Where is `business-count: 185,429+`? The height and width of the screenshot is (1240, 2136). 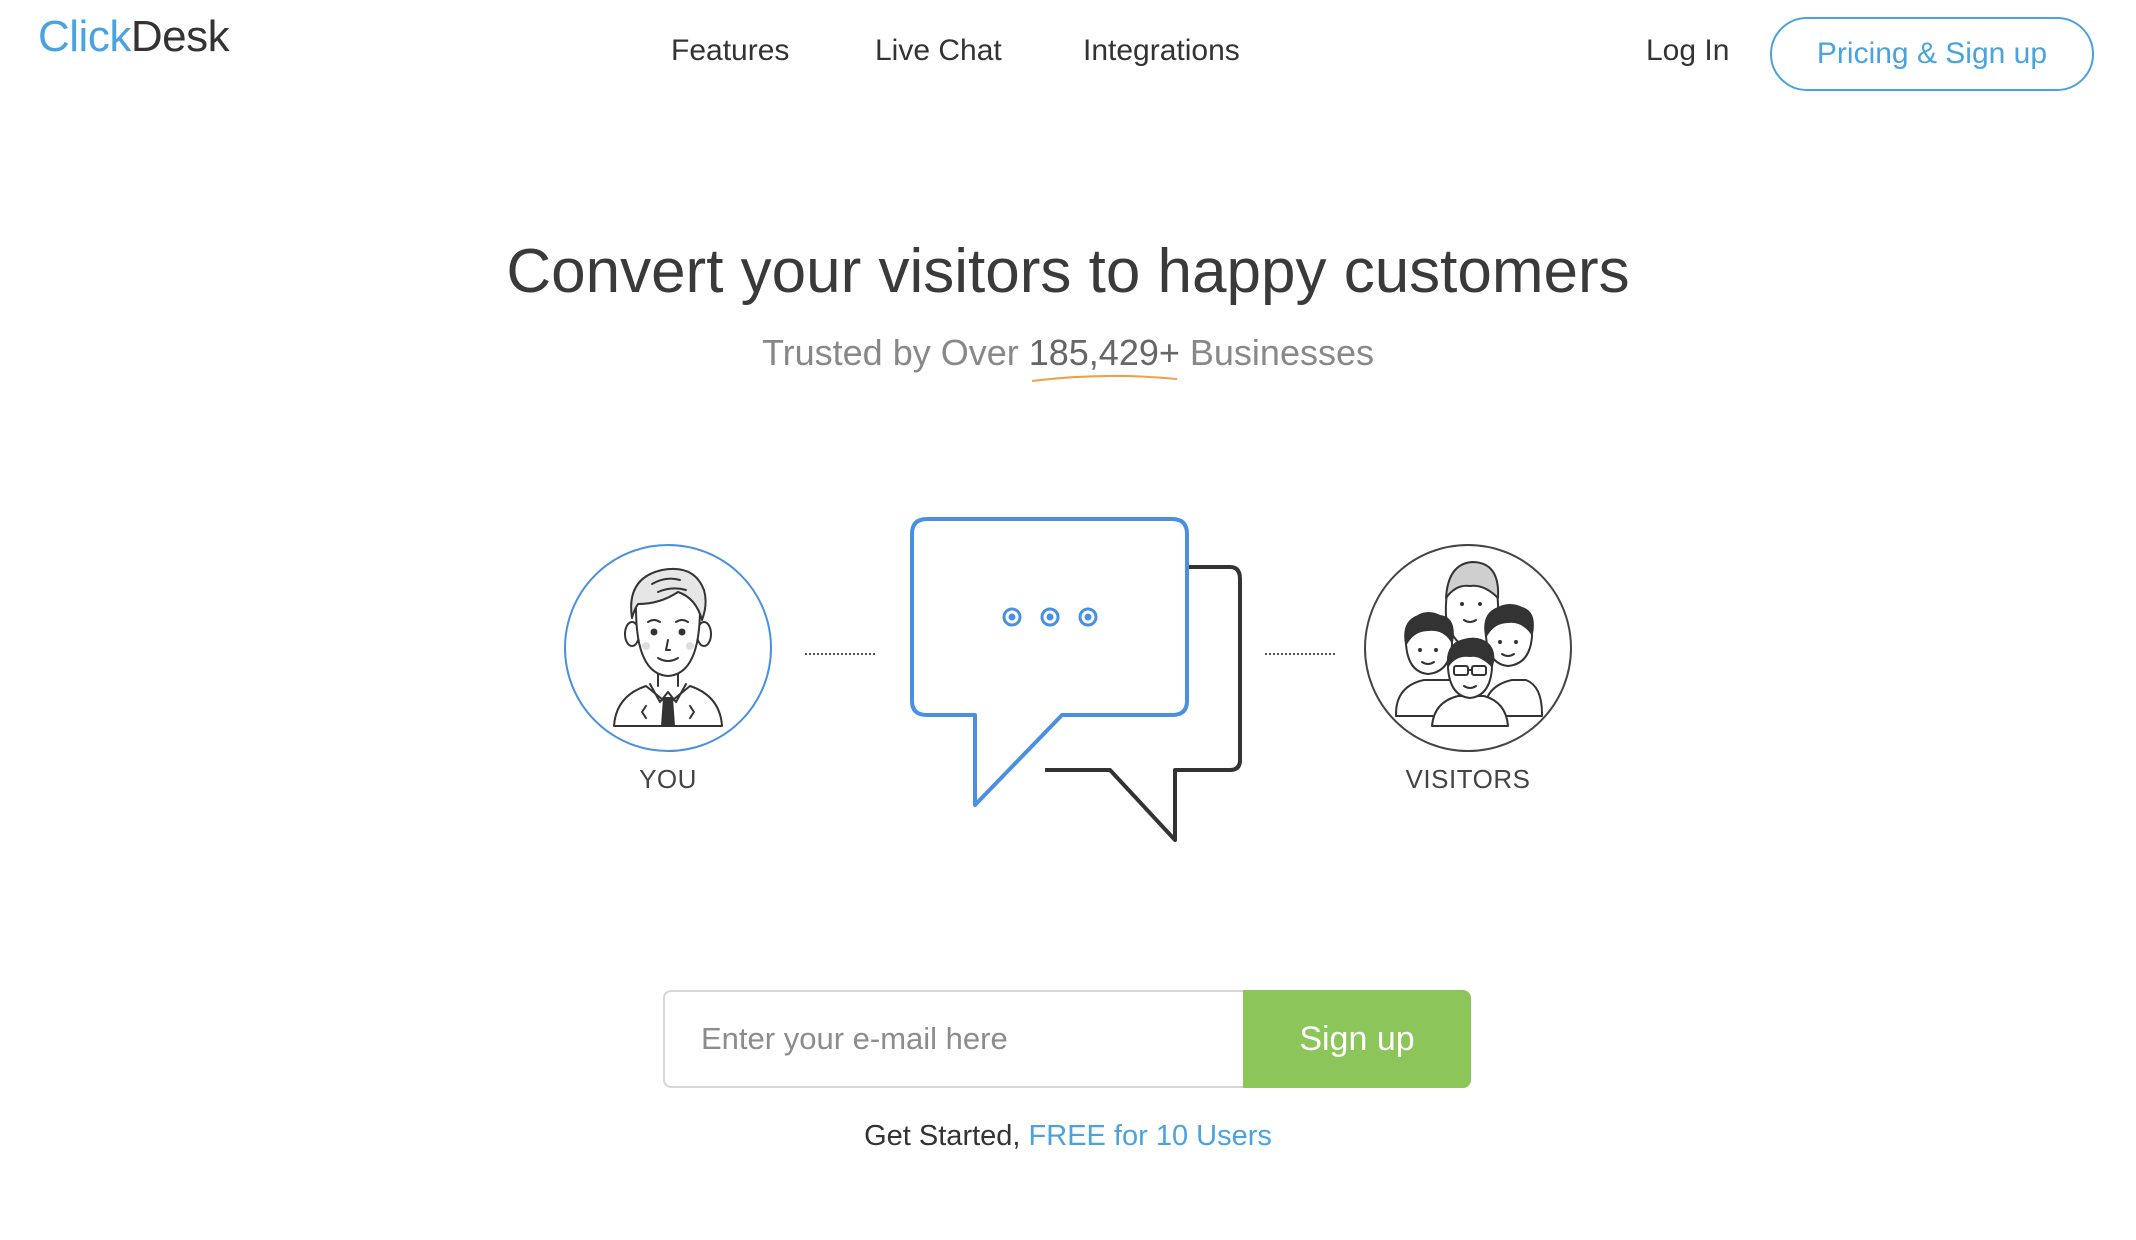 business-count: 185,429+ is located at coordinates (1104, 357).